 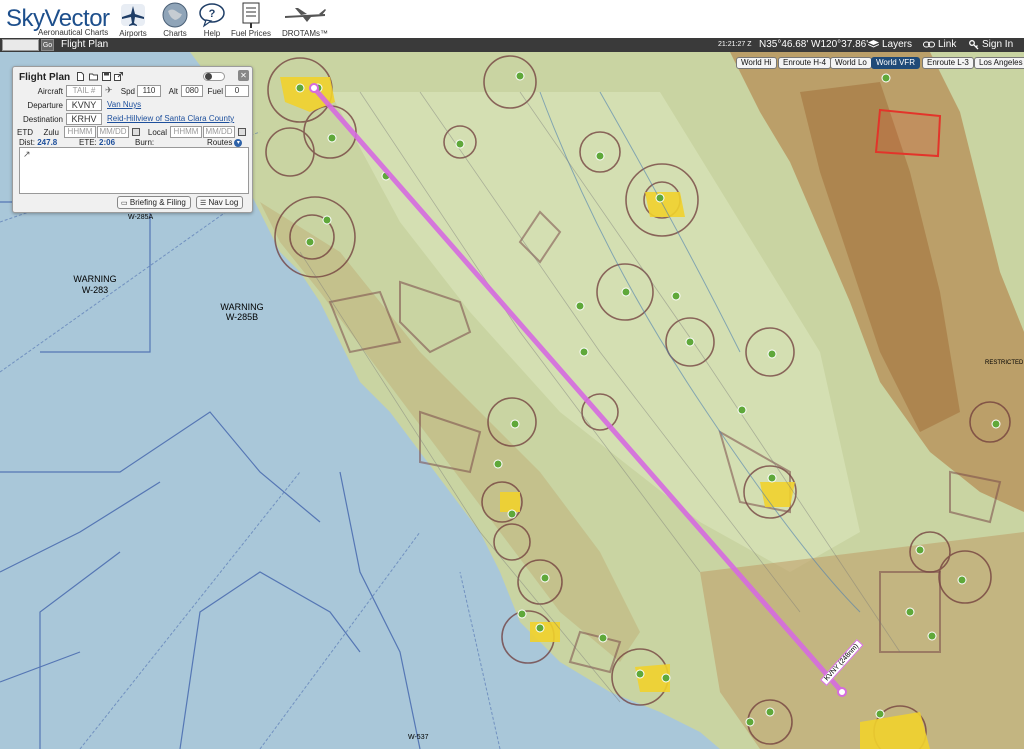 What do you see at coordinates (897, 44) in the screenshot?
I see `layers-label: Layers` at bounding box center [897, 44].